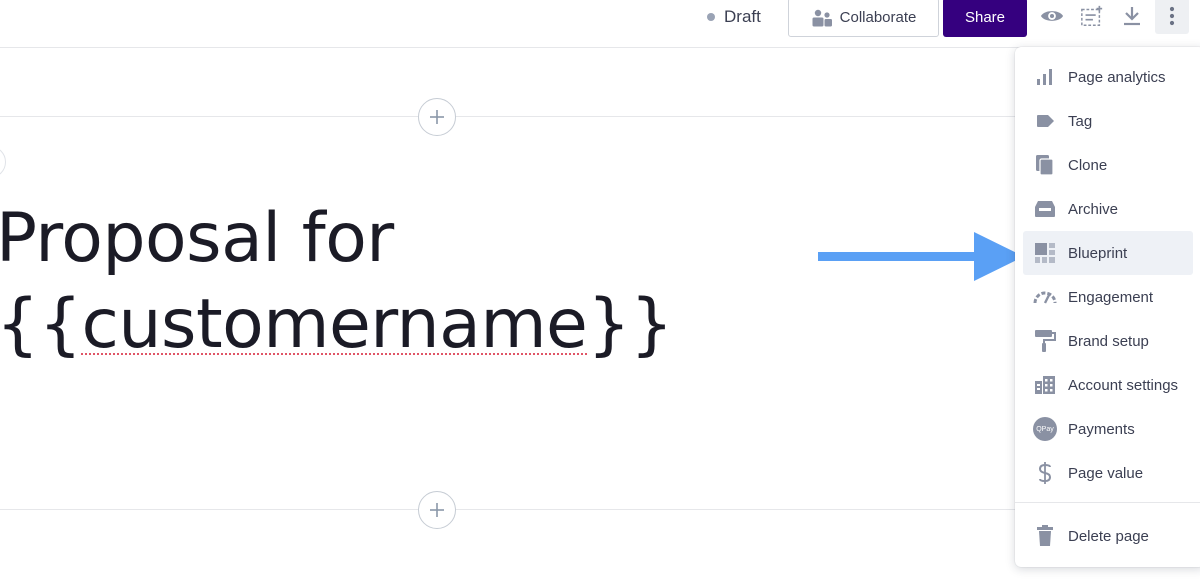 The width and height of the screenshot is (1200, 583). I want to click on annotation-arrow-icon, so click(921, 256).